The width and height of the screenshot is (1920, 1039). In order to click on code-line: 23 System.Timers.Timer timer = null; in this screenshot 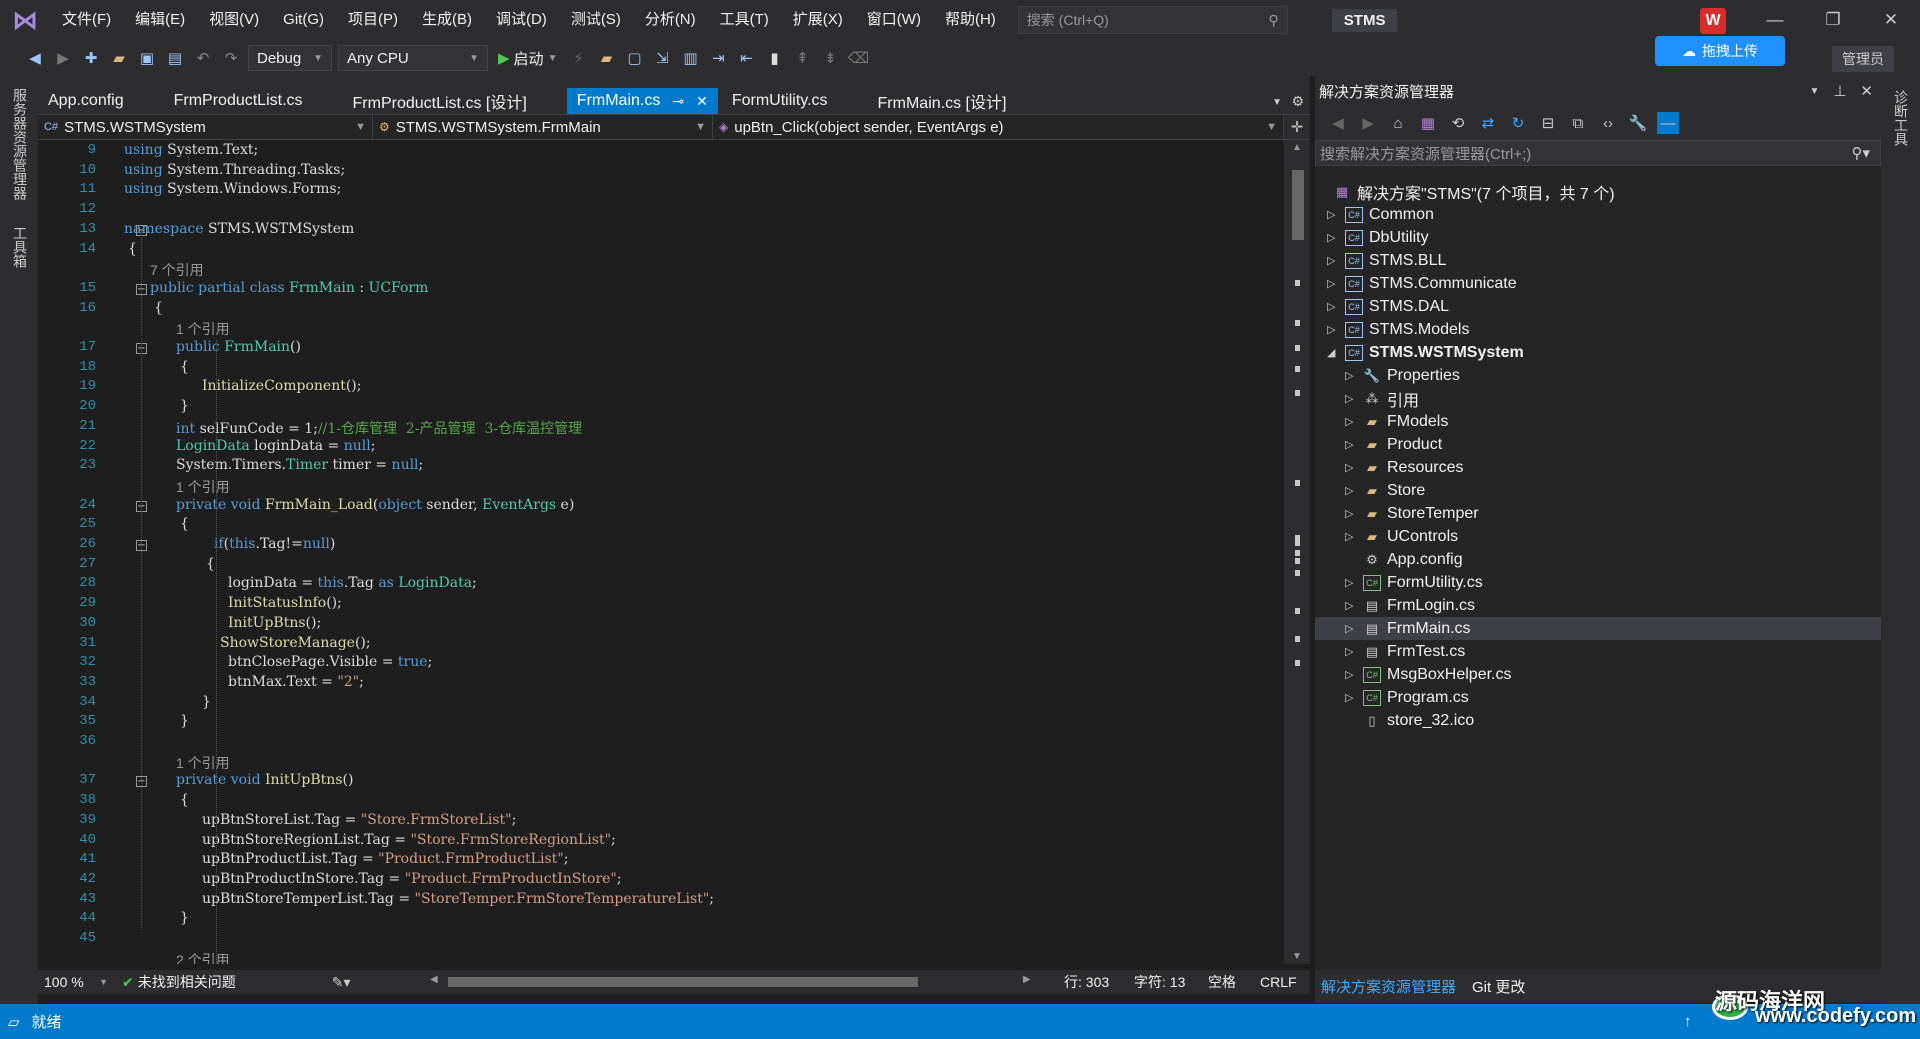, I will do `click(661, 467)`.